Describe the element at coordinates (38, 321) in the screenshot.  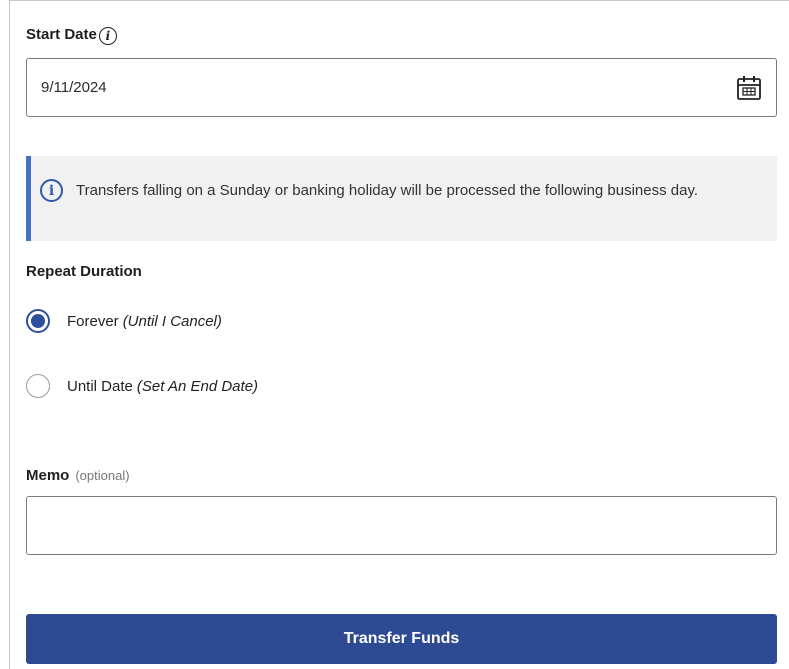
I see `radio-forever-button` at that location.